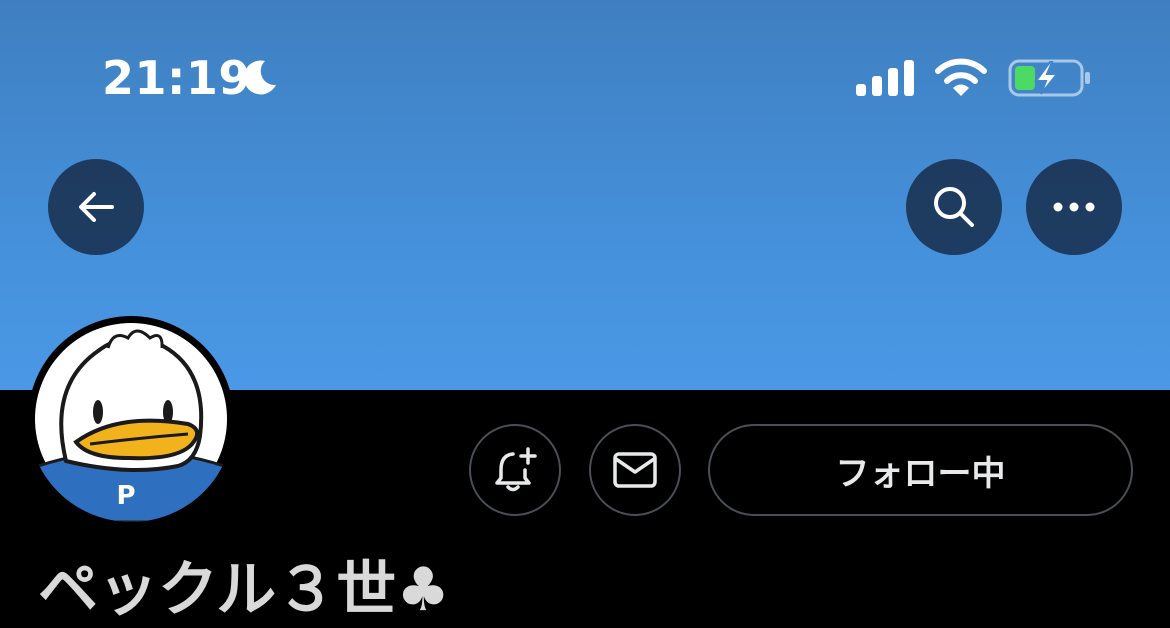  I want to click on envelope-icon, so click(635, 470).